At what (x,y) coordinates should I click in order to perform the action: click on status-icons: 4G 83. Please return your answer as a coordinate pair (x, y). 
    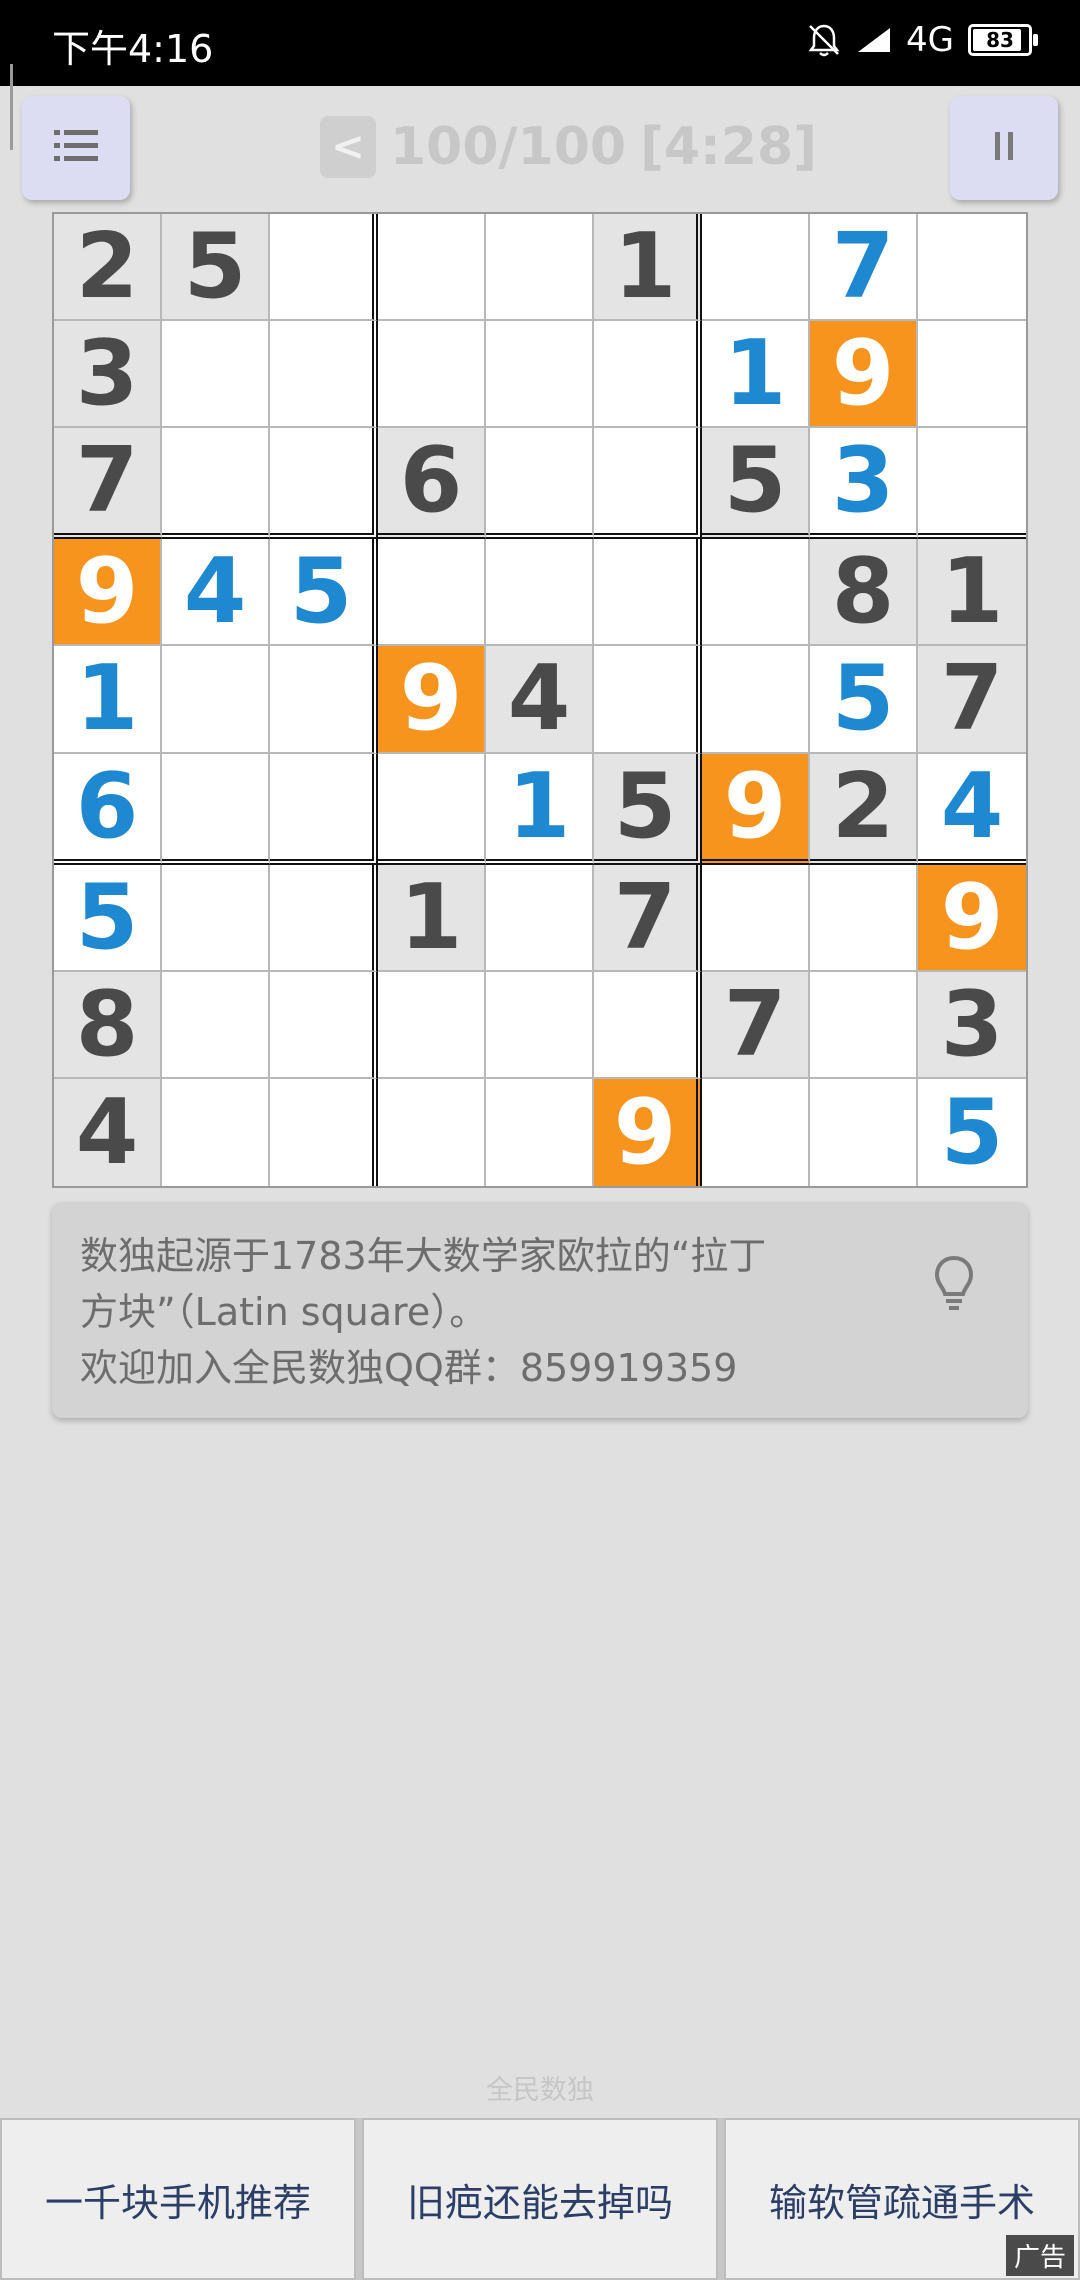
    Looking at the image, I should click on (922, 40).